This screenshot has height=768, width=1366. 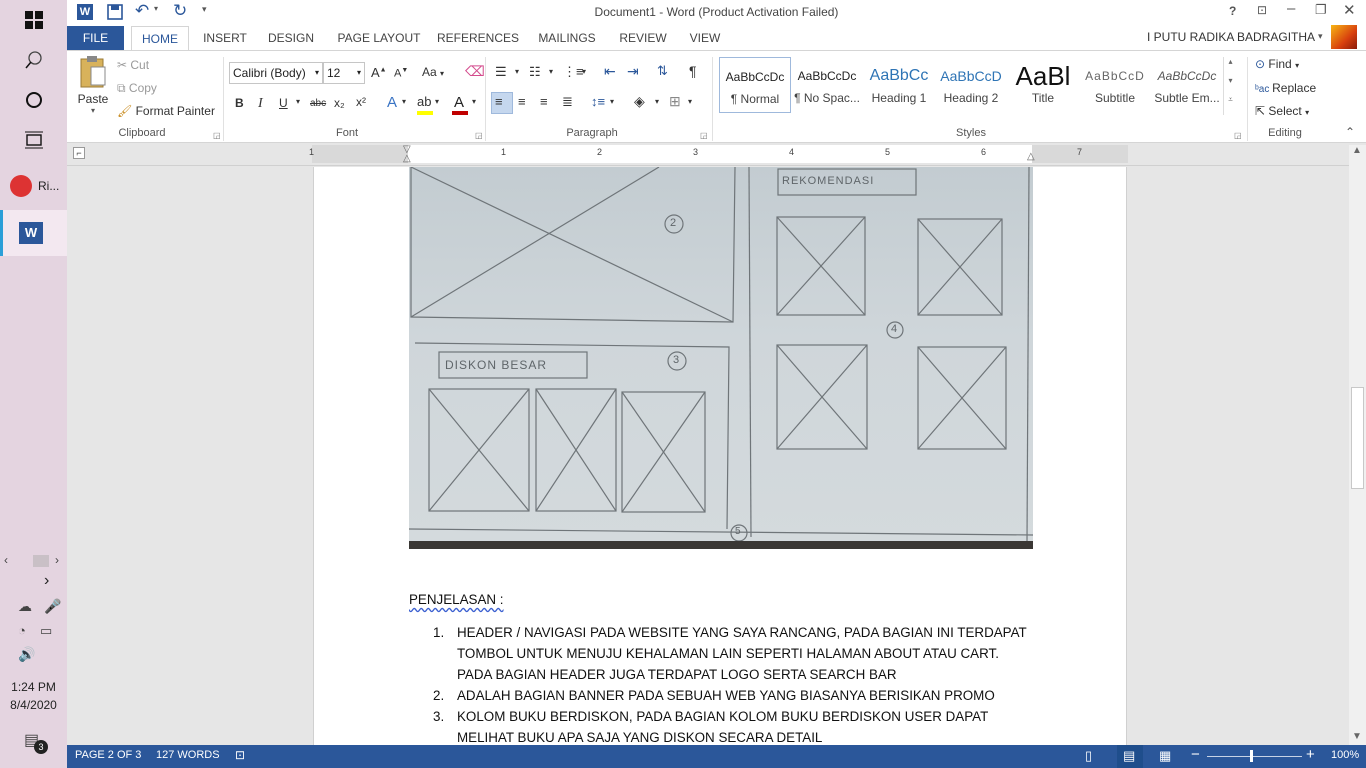 What do you see at coordinates (456, 599) in the screenshot?
I see `section-heading: PENJELASAN :` at bounding box center [456, 599].